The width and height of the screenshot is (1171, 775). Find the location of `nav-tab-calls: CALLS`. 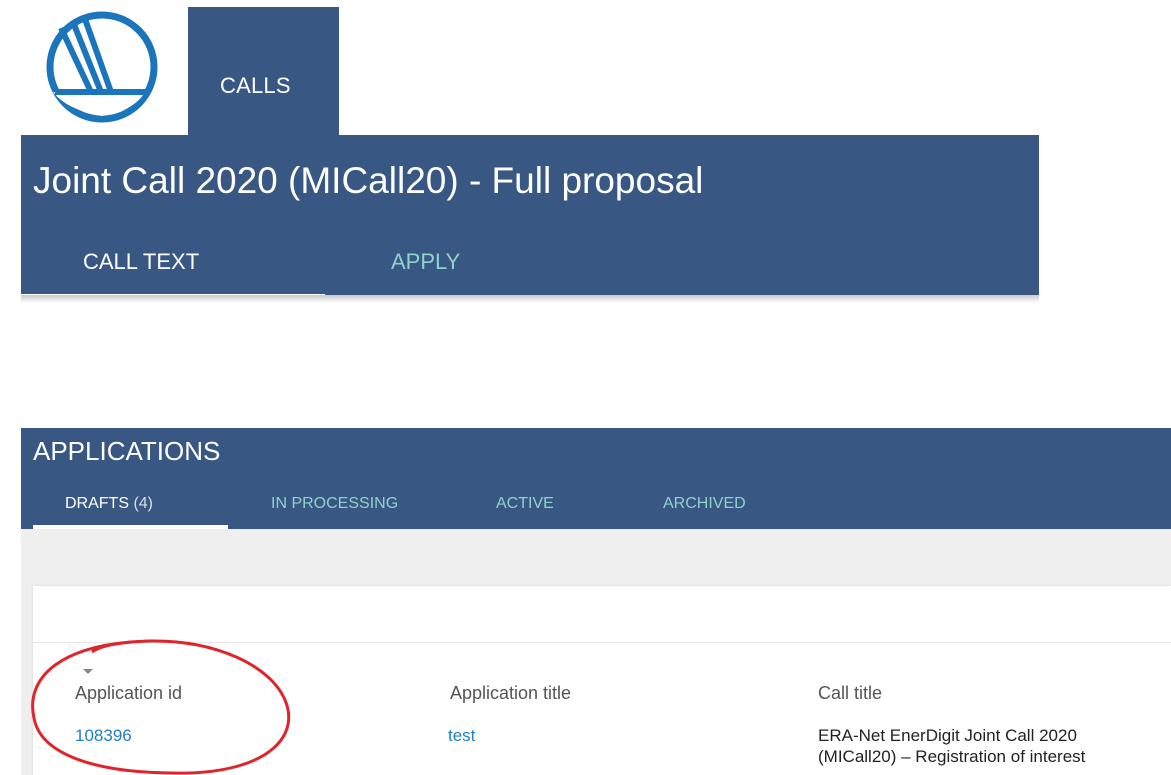

nav-tab-calls: CALLS is located at coordinates (263, 71).